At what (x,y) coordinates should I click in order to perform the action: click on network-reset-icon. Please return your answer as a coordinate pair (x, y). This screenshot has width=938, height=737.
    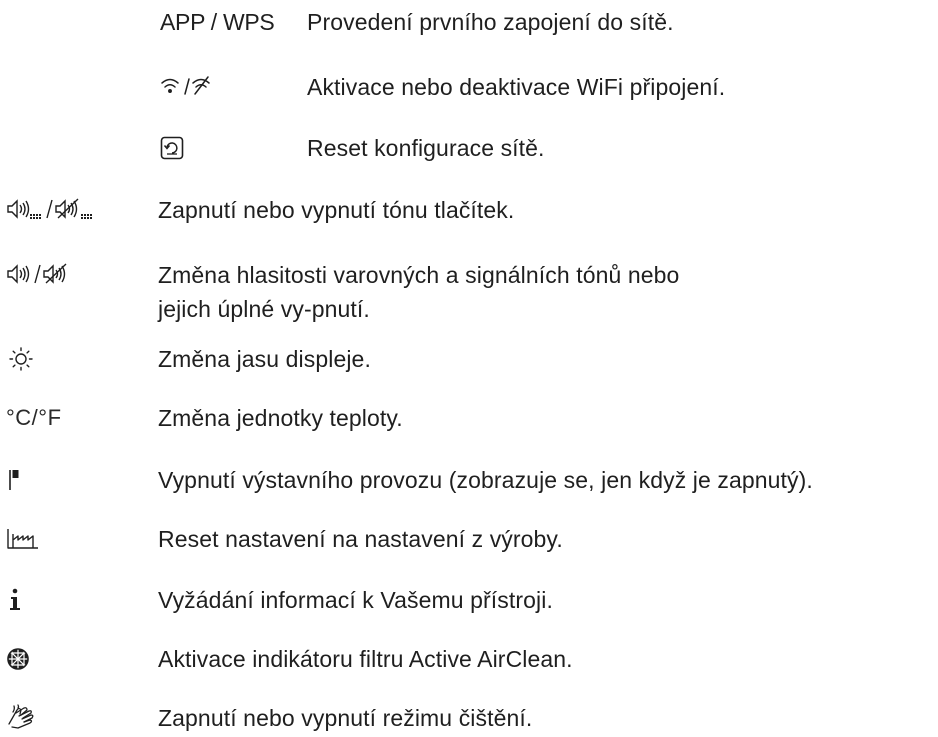
    Looking at the image, I should click on (172, 148).